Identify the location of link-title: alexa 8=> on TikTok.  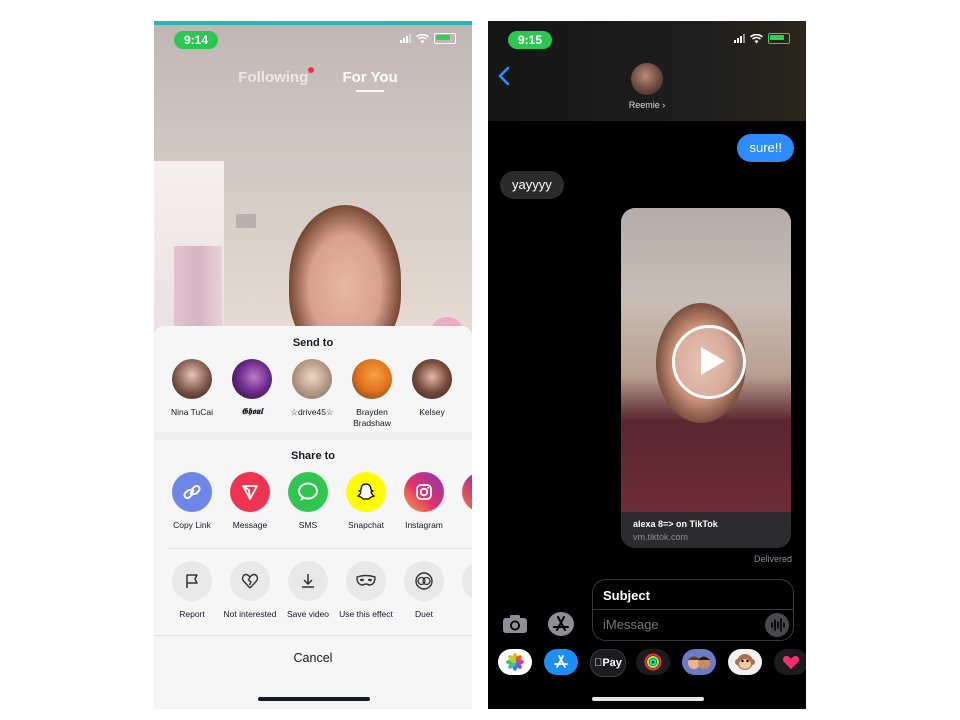
(675, 524).